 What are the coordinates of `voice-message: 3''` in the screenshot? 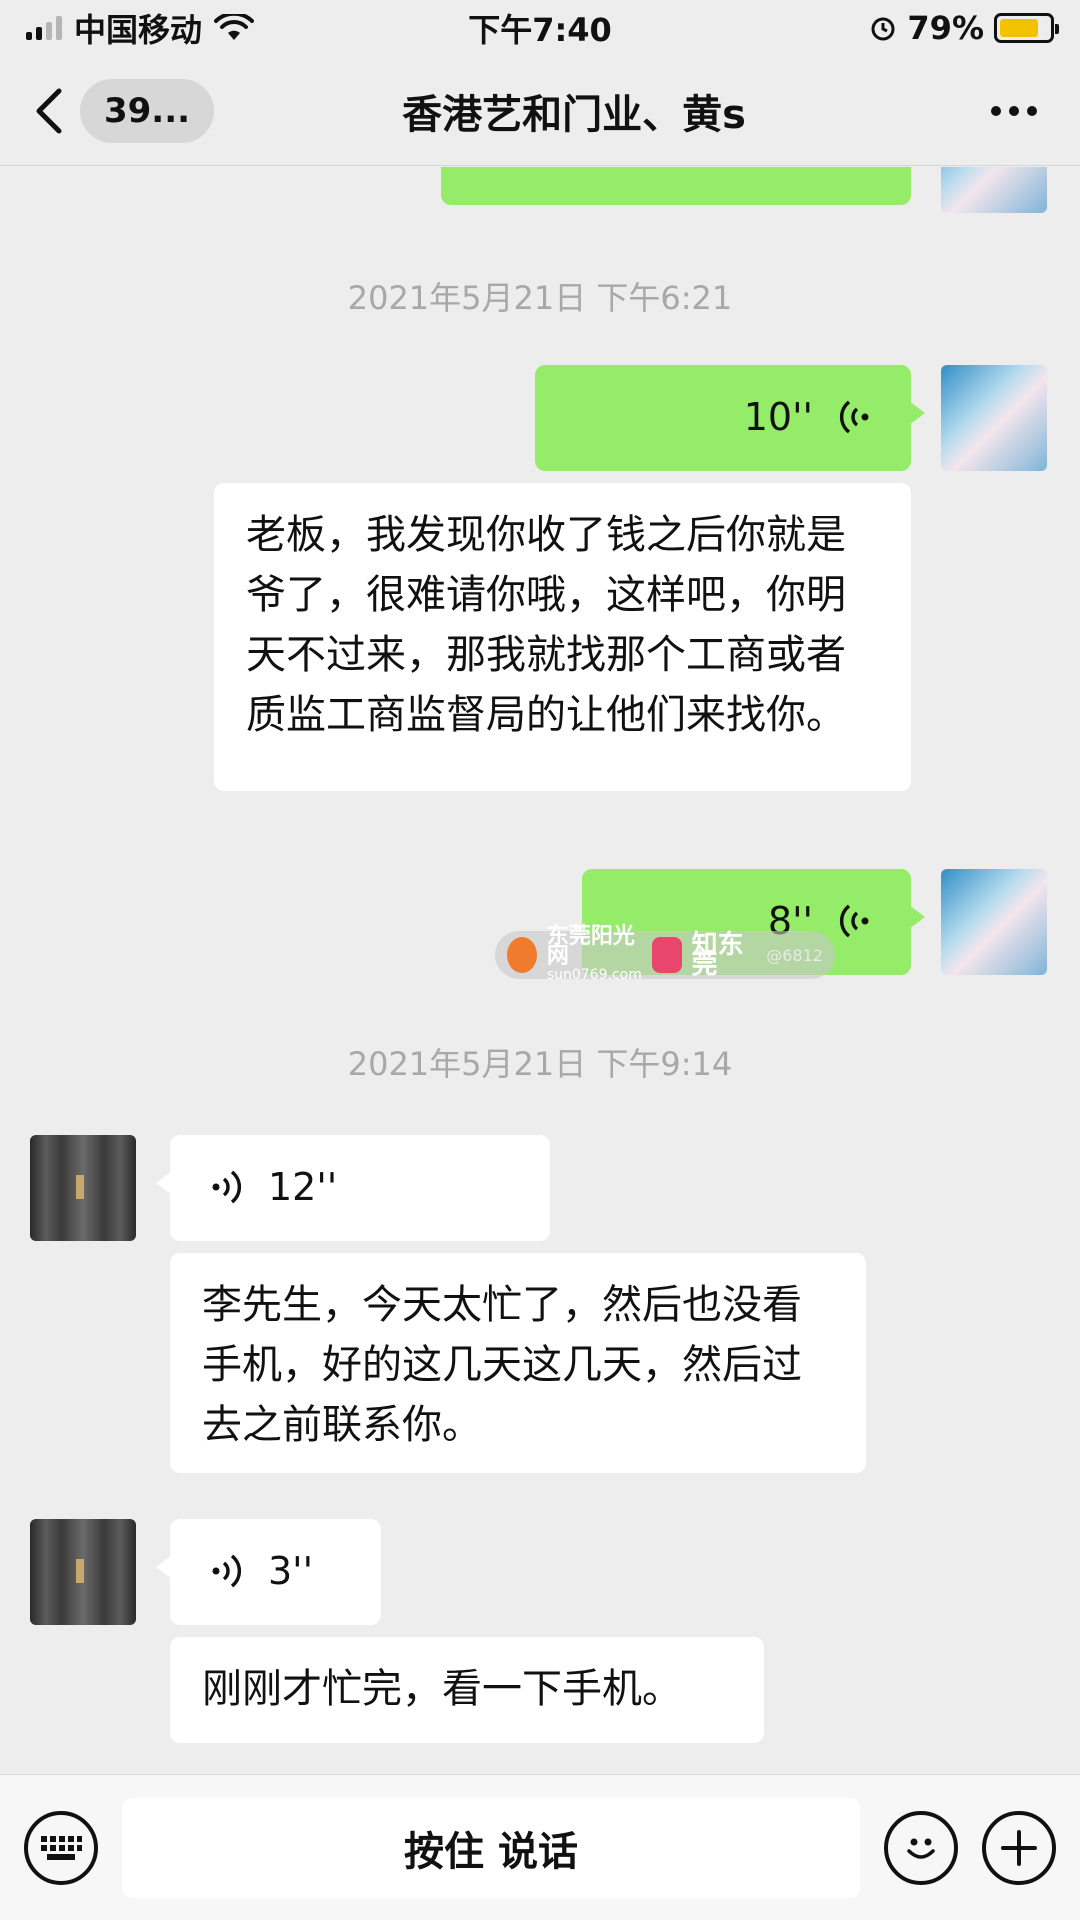 It's located at (268, 1572).